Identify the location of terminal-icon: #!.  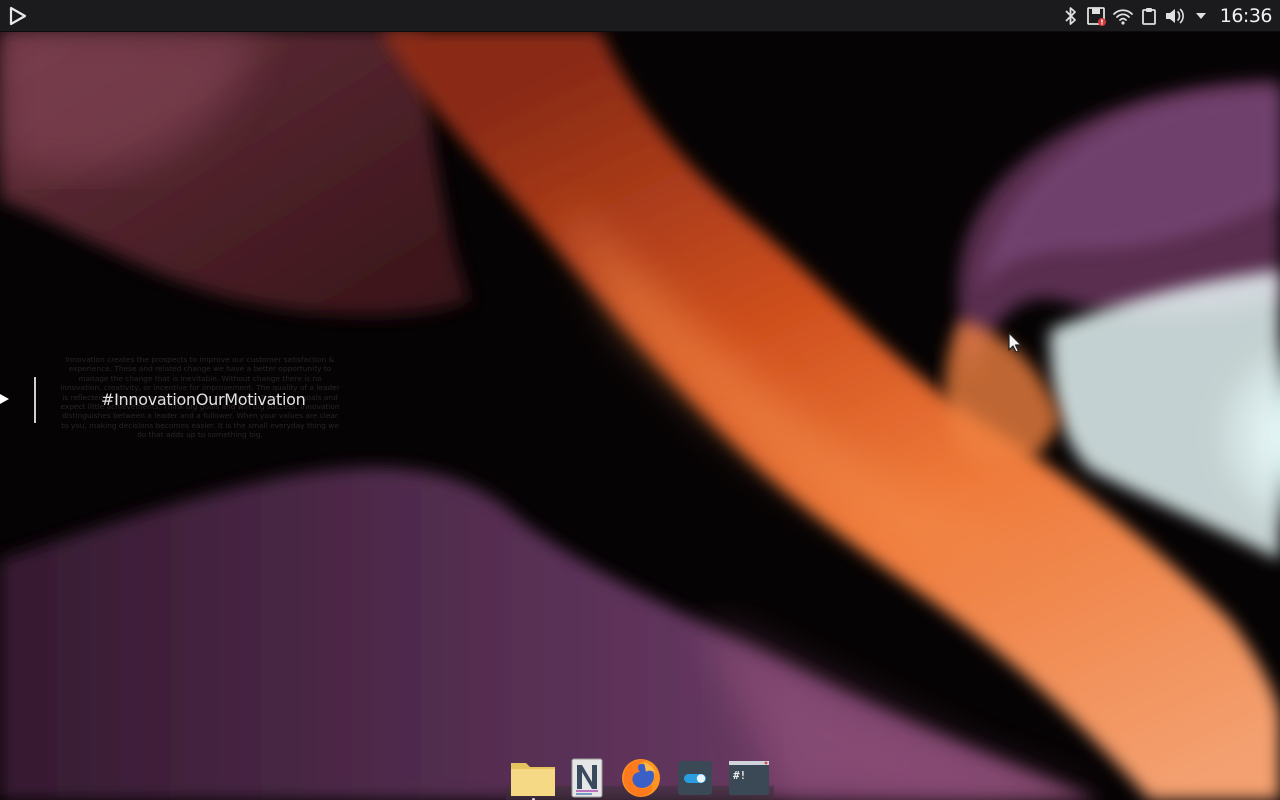
(749, 778).